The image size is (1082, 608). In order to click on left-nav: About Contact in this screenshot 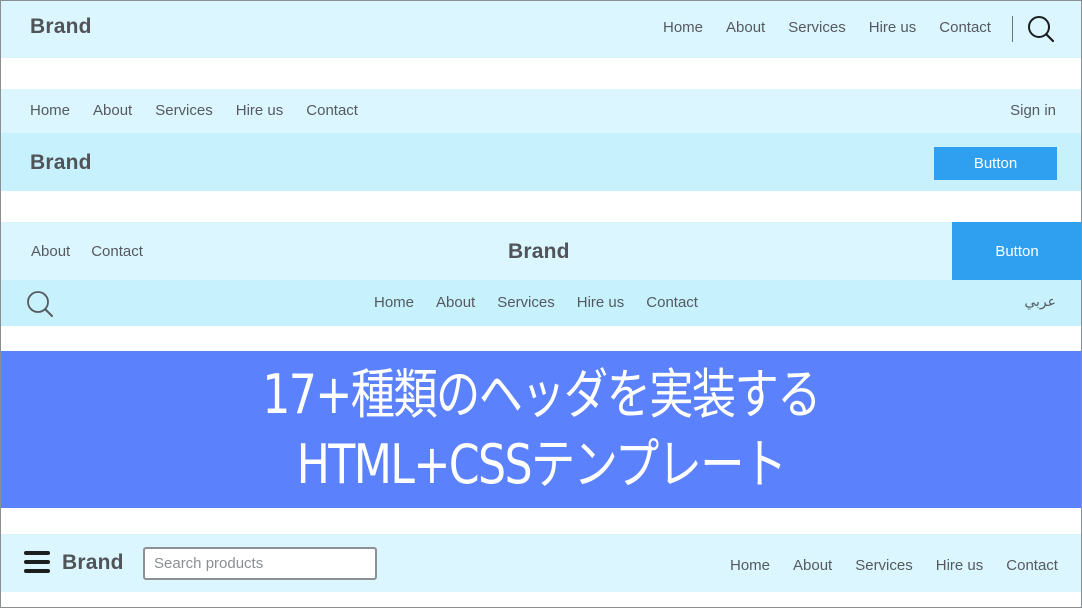, I will do `click(97, 251)`.